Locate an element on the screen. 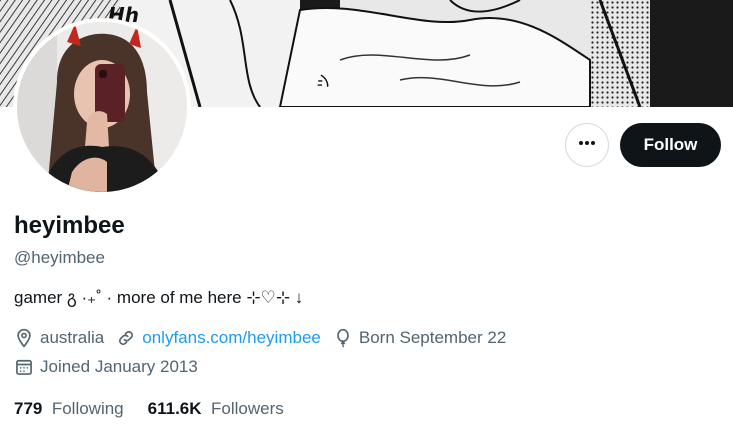  following-link: 779 Following is located at coordinates (69, 409).